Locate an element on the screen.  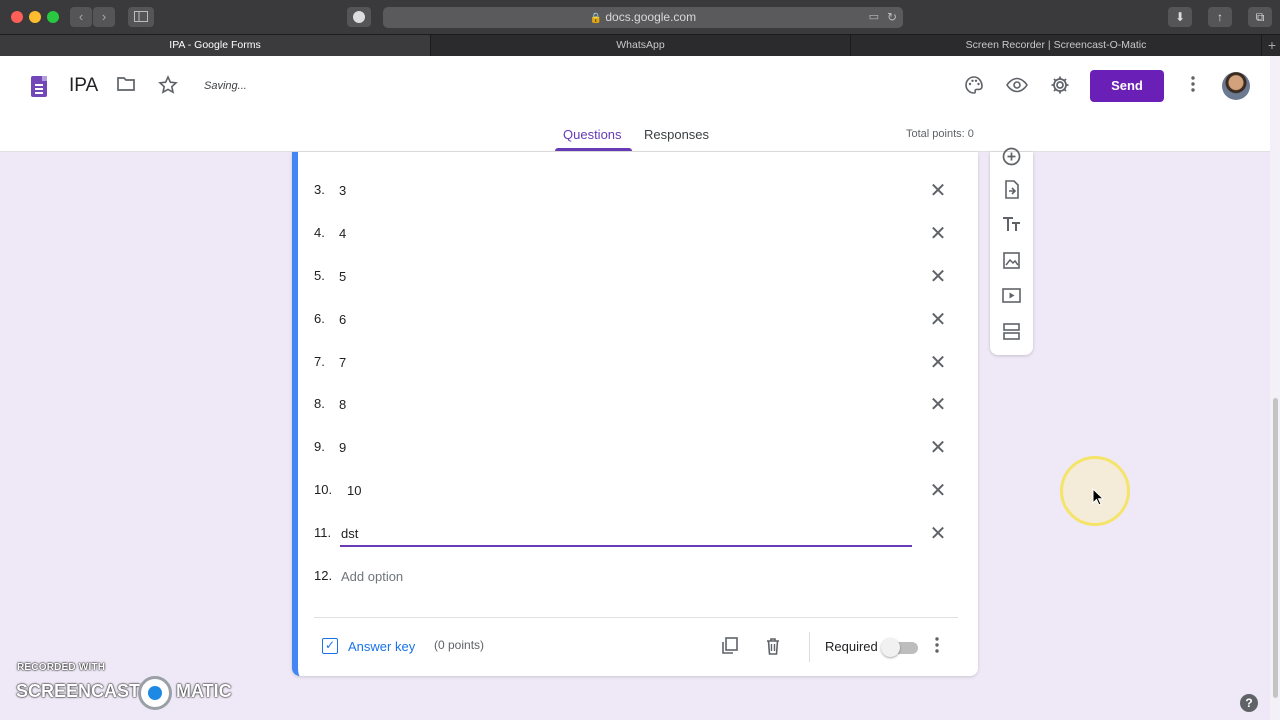
preview-button is located at coordinates (1017, 87).